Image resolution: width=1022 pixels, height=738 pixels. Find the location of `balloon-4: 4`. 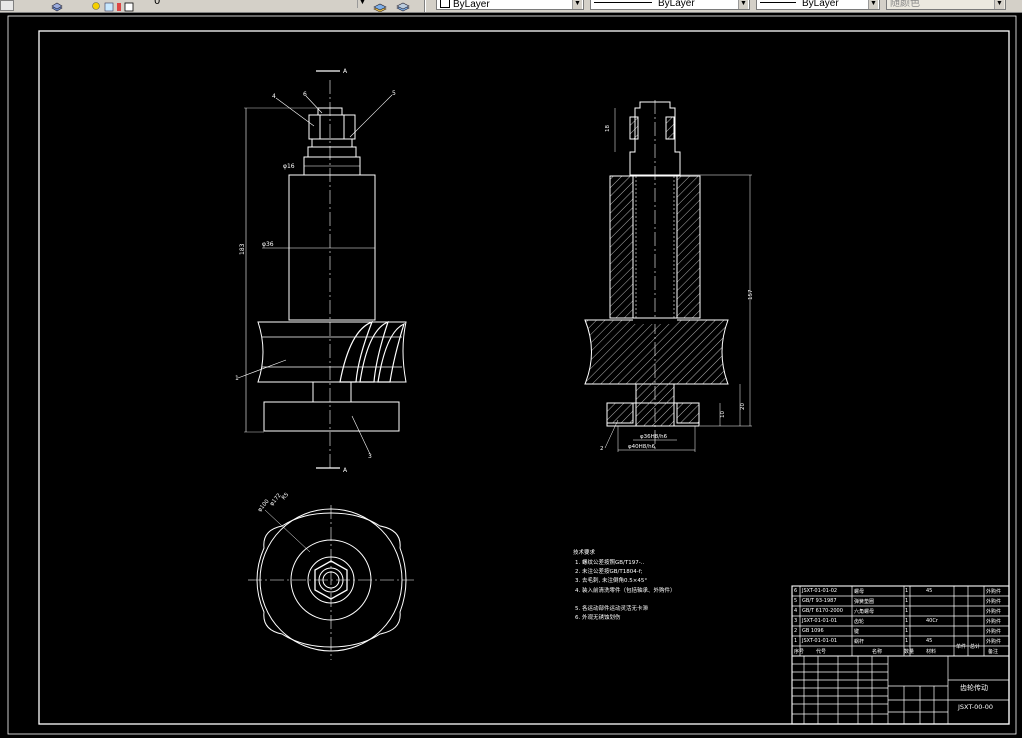

balloon-4: 4 is located at coordinates (274, 96).